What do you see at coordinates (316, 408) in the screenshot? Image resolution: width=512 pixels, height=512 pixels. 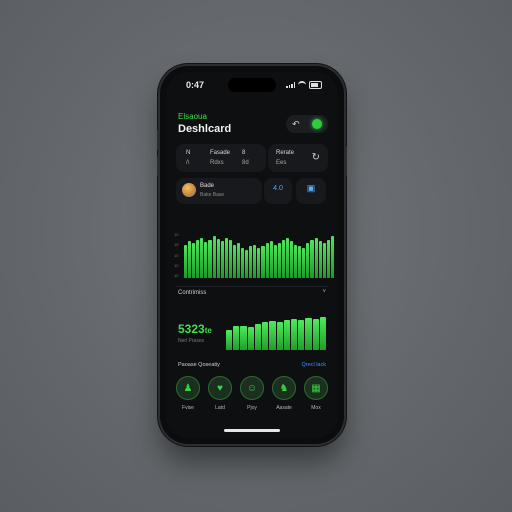 I see `quick-action-label: Mox` at bounding box center [316, 408].